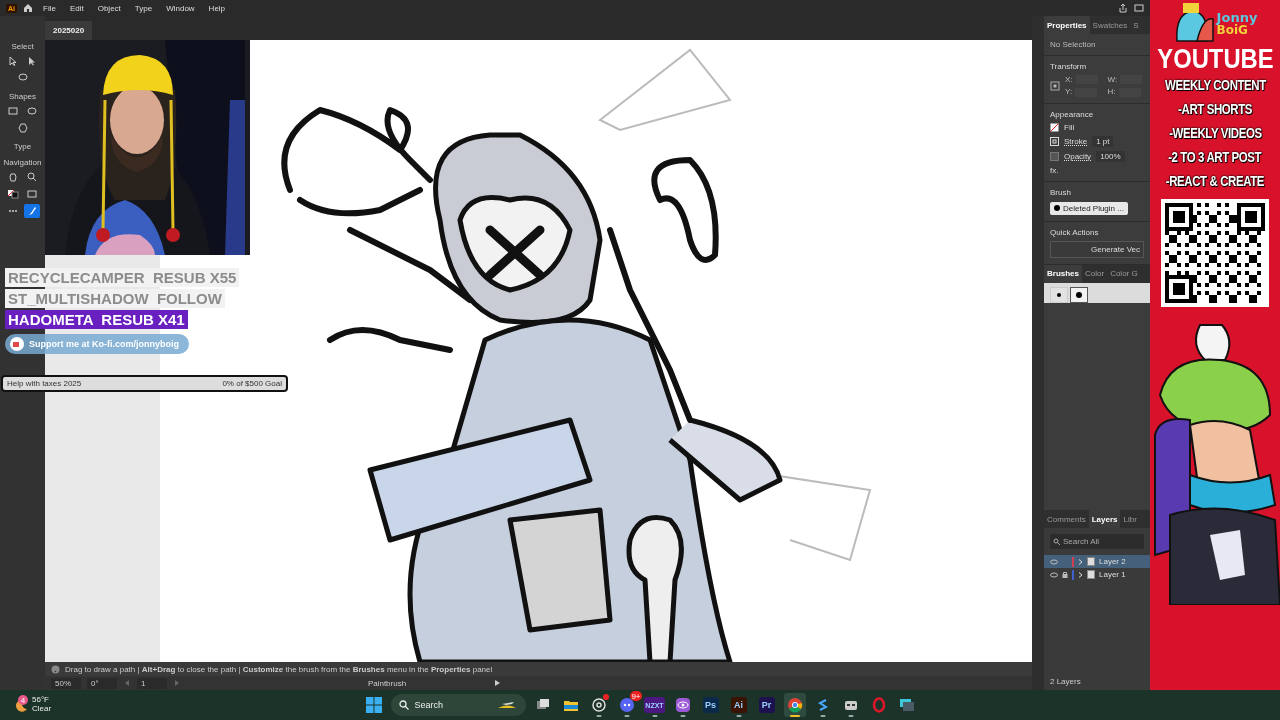 The image size is (1280, 720). Describe the element at coordinates (122, 277) in the screenshot. I see `alert-text: RECYCLECAMPER RESUB X55` at that location.